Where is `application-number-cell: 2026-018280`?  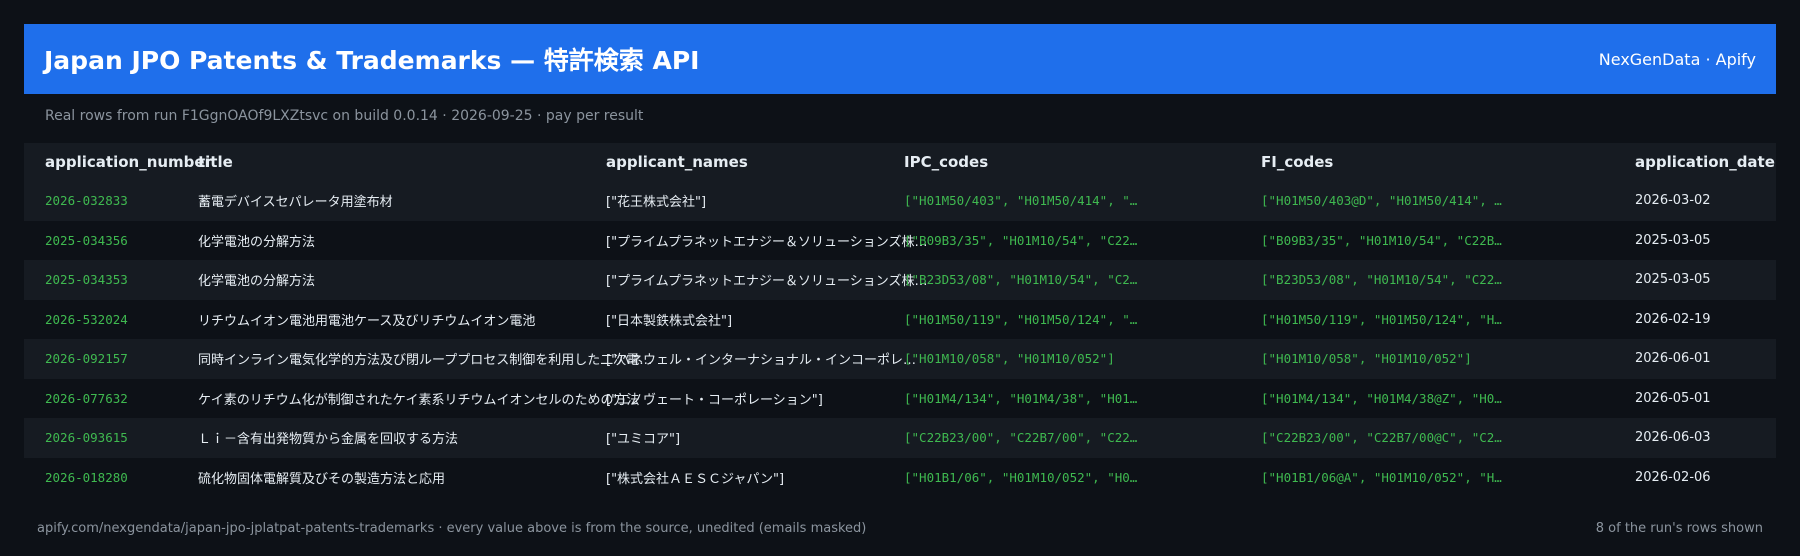 application-number-cell: 2026-018280 is located at coordinates (86, 477).